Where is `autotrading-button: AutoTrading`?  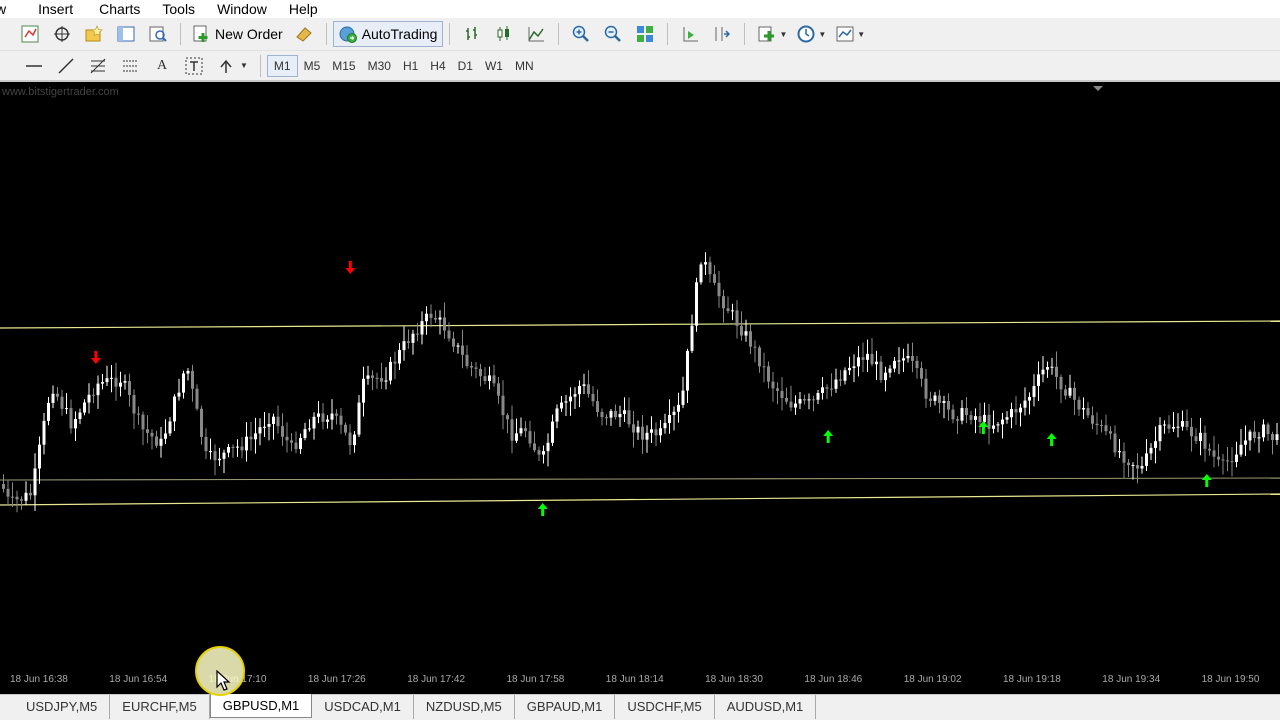
autotrading-button: AutoTrading is located at coordinates (388, 34).